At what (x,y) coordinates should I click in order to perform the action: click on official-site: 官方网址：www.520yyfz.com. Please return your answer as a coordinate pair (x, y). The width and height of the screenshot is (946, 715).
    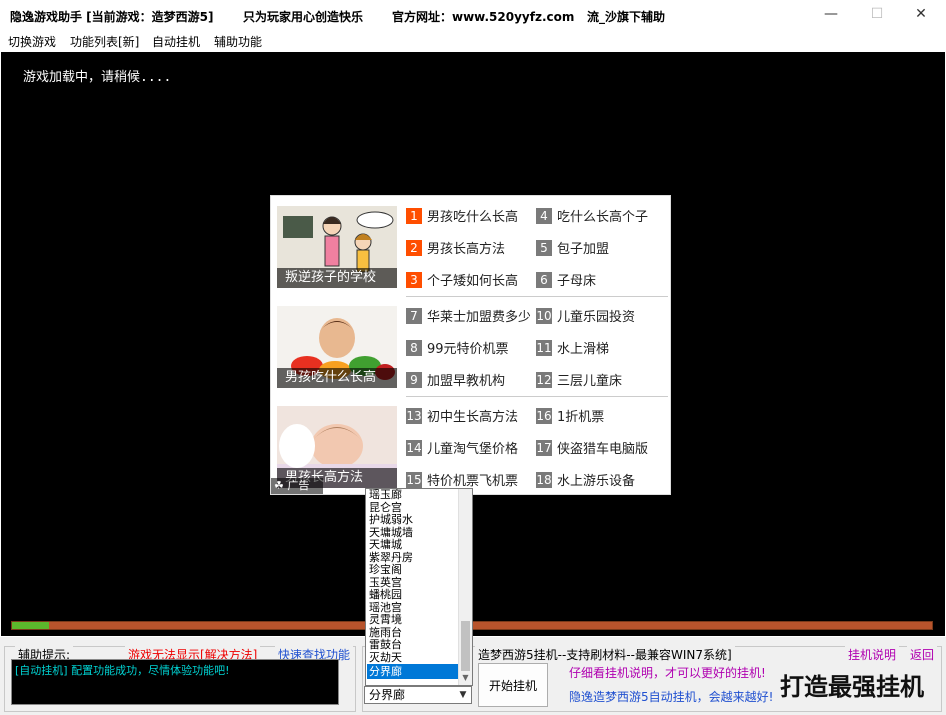
    Looking at the image, I should click on (483, 17).